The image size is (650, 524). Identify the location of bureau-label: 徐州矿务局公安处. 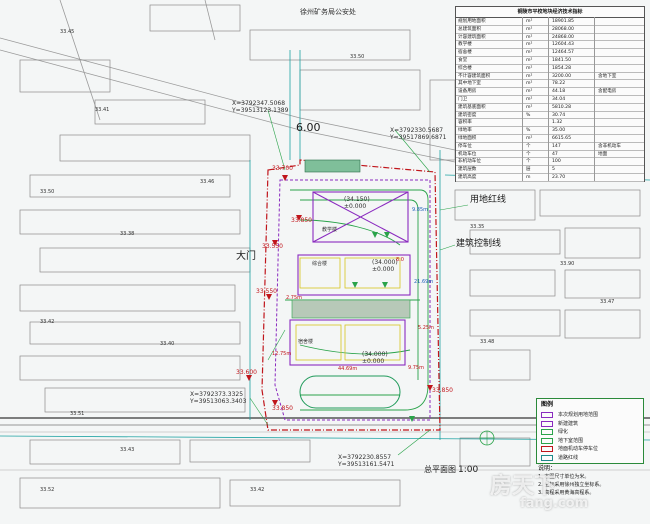
(328, 12).